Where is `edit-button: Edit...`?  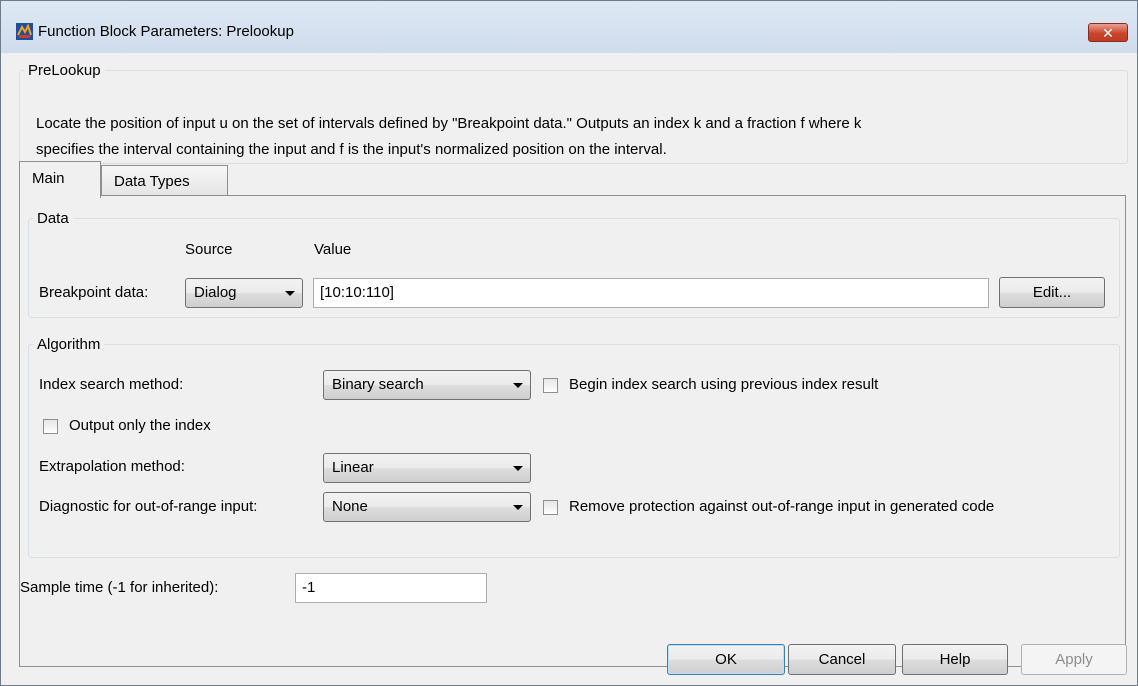 edit-button: Edit... is located at coordinates (1052, 292).